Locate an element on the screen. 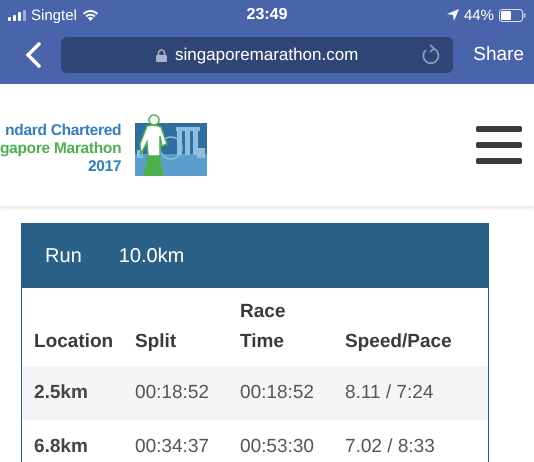 The image size is (534, 462). column-header: Location is located at coordinates (73, 342).